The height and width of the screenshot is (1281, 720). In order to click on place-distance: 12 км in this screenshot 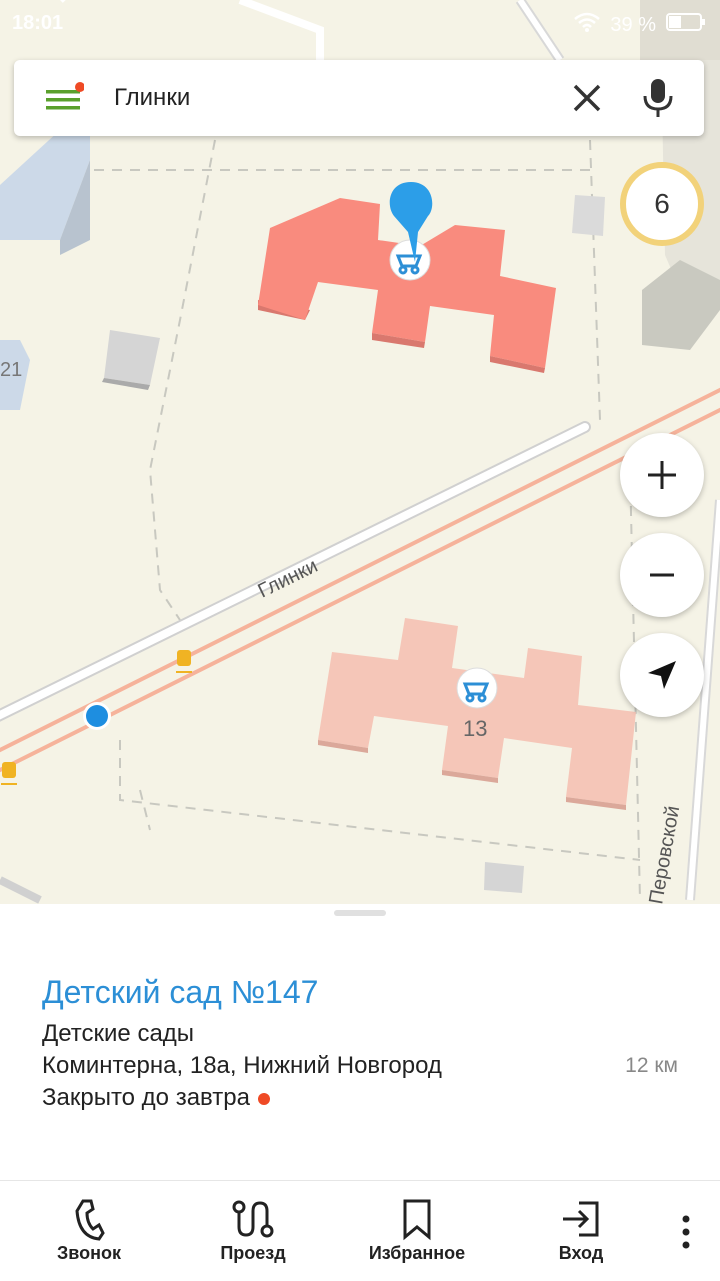, I will do `click(651, 1065)`.